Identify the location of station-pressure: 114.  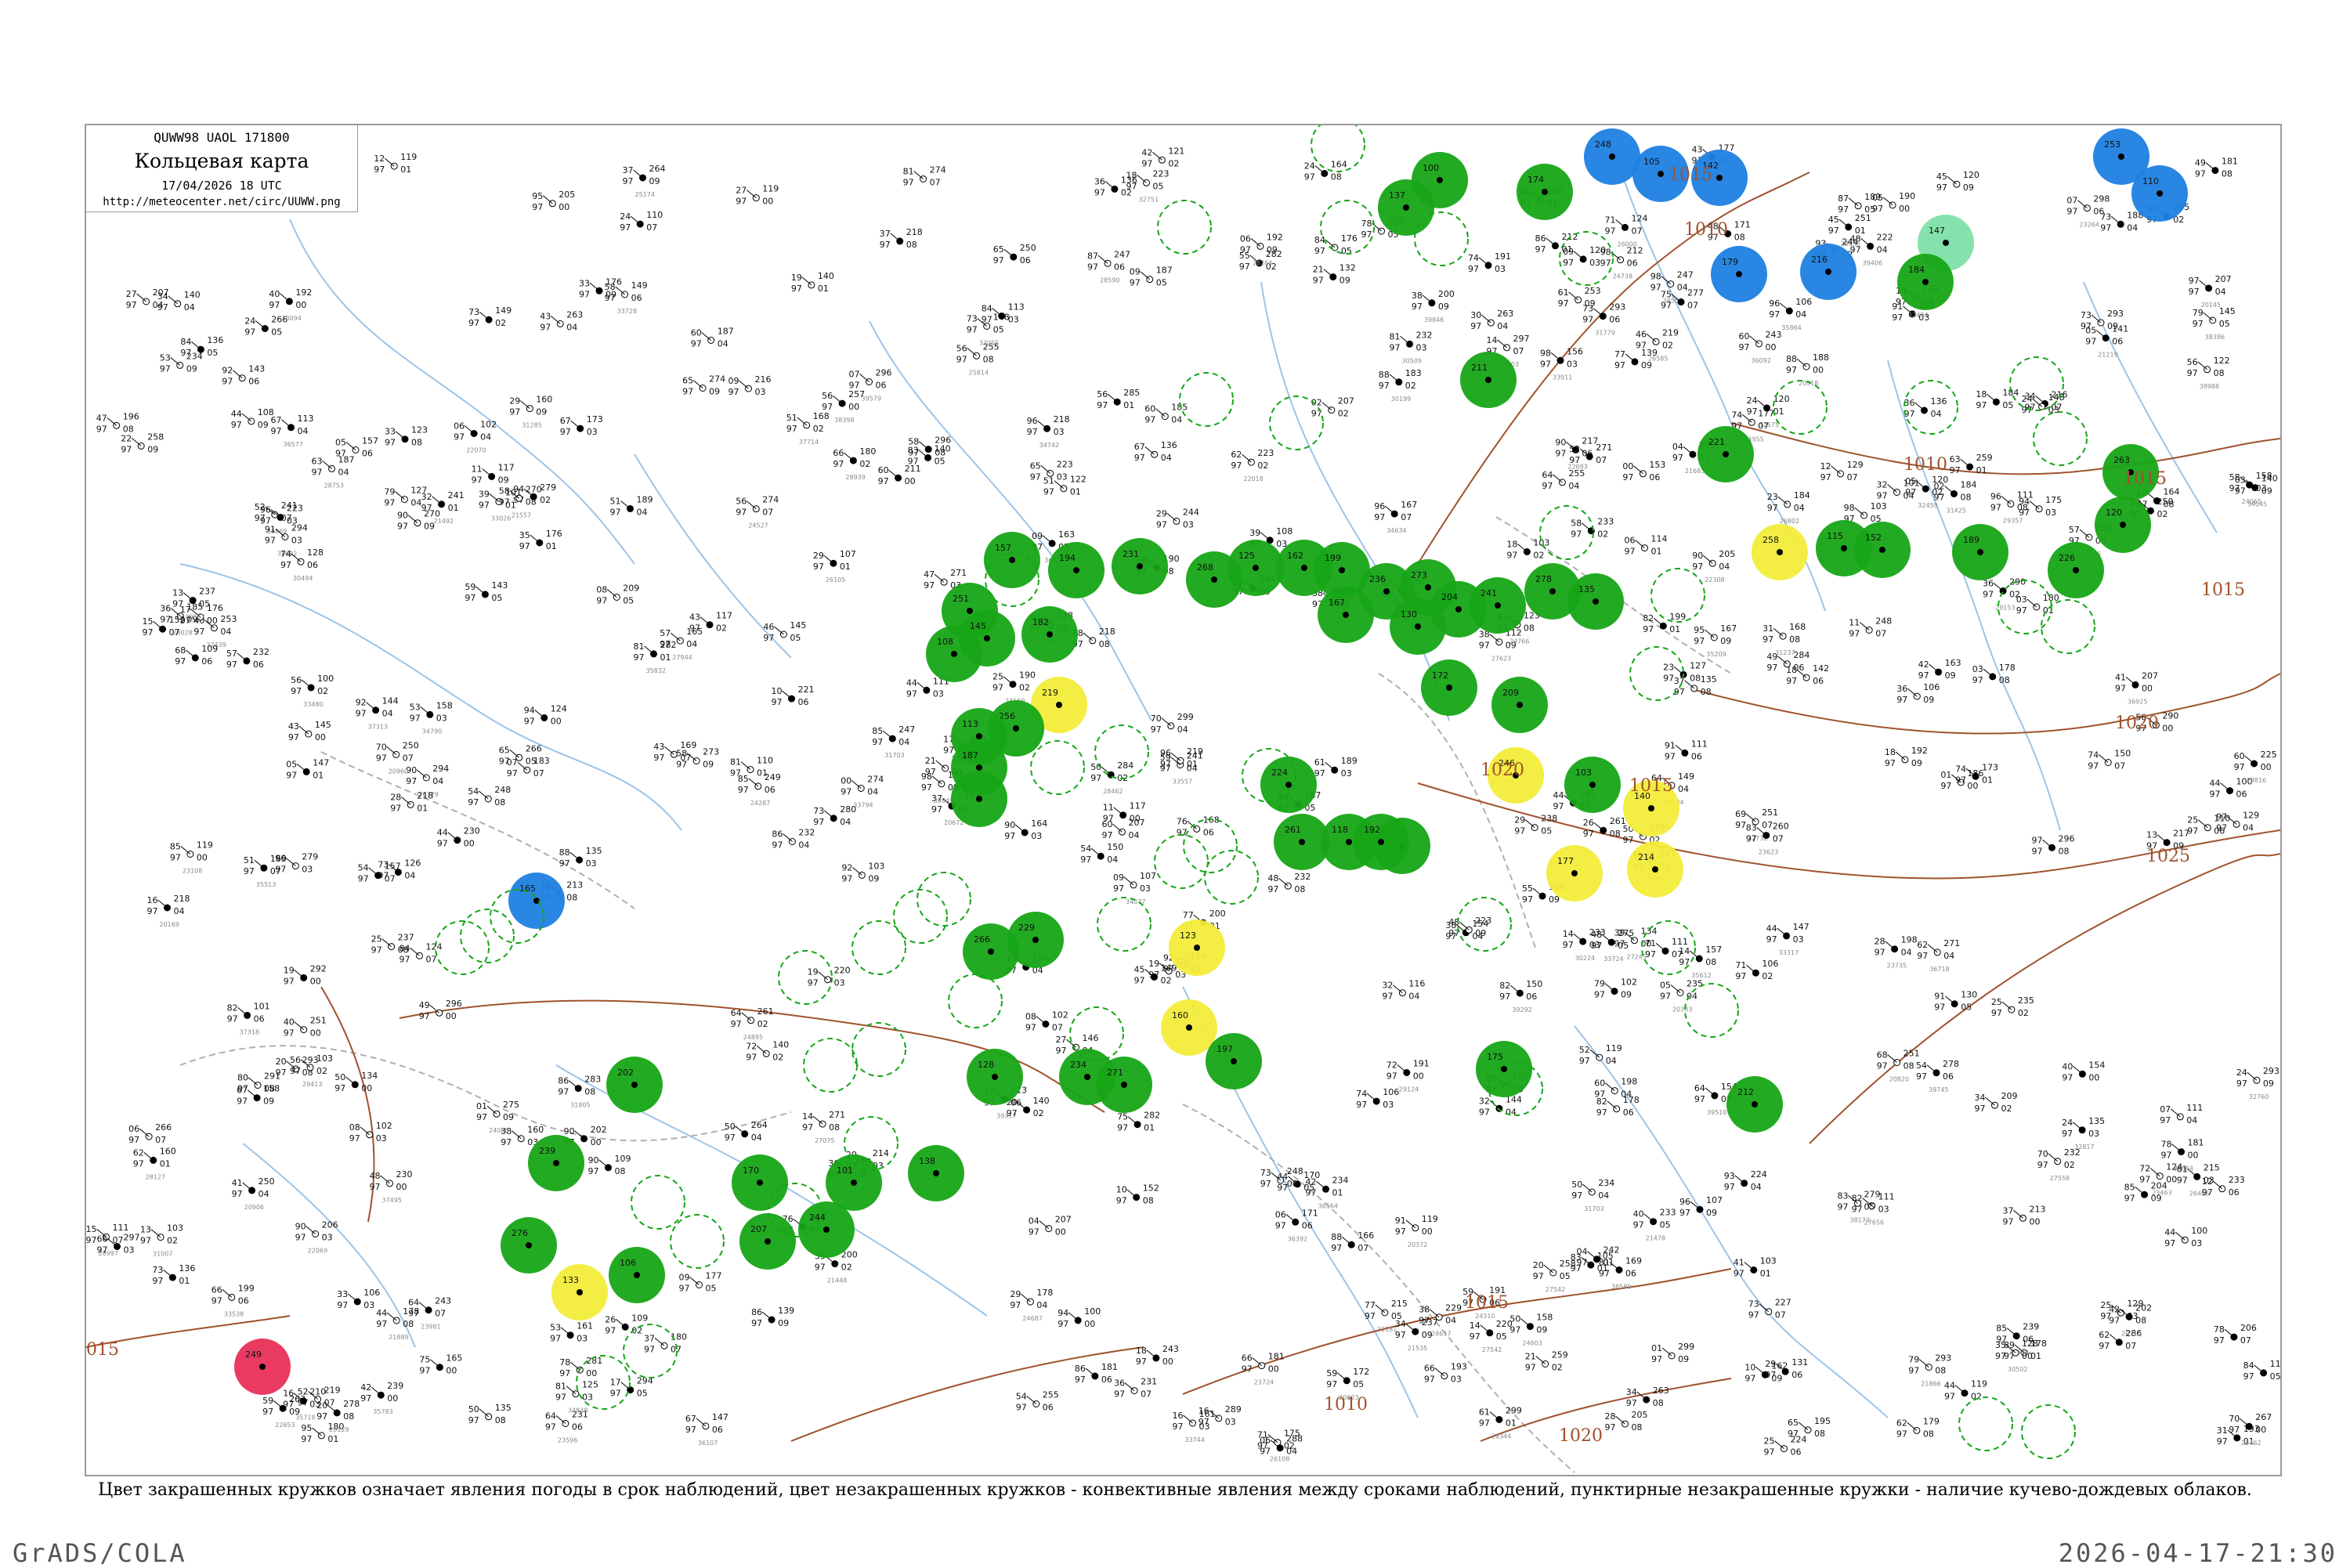
(1659, 539).